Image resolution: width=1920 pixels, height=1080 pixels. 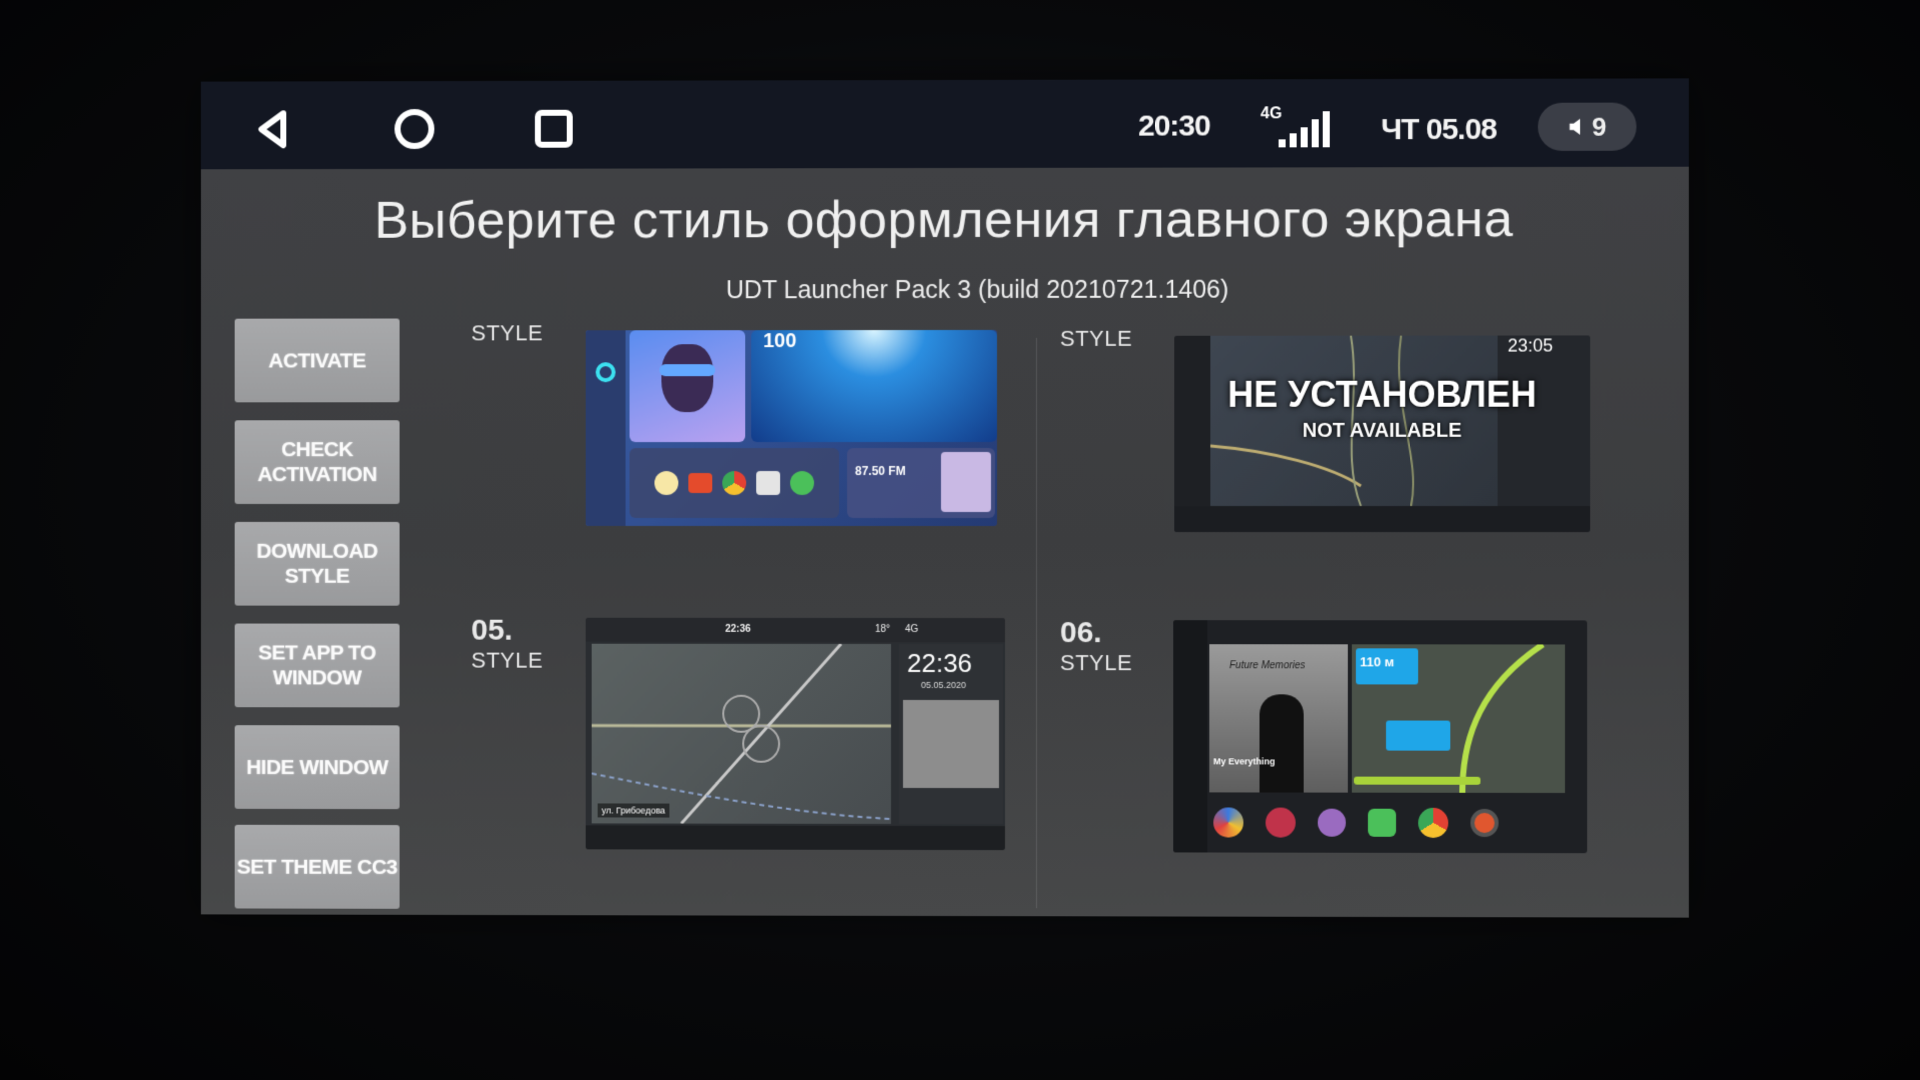 I want to click on hide-window-button: HIDE WINDOW, so click(x=317, y=767).